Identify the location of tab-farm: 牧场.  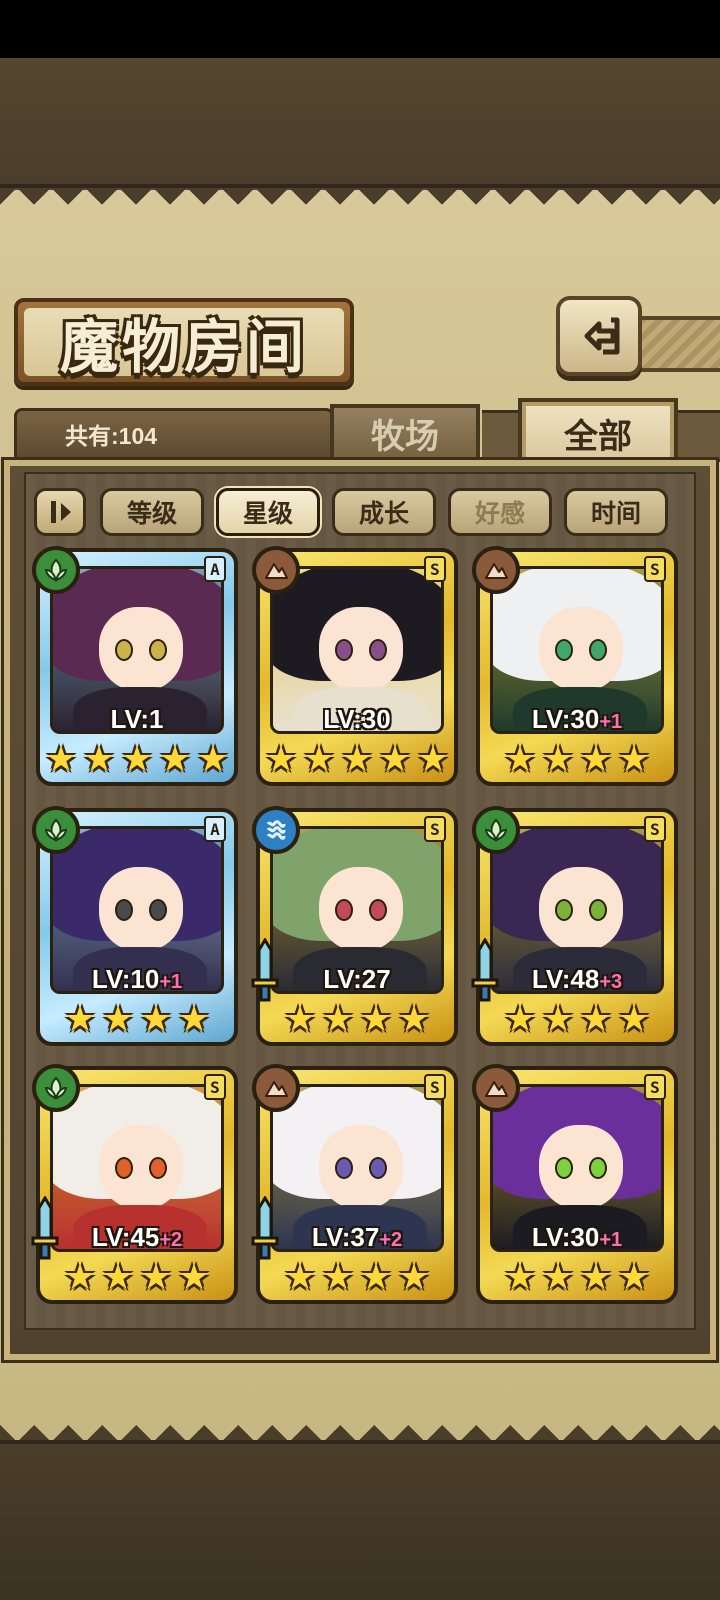
(405, 433).